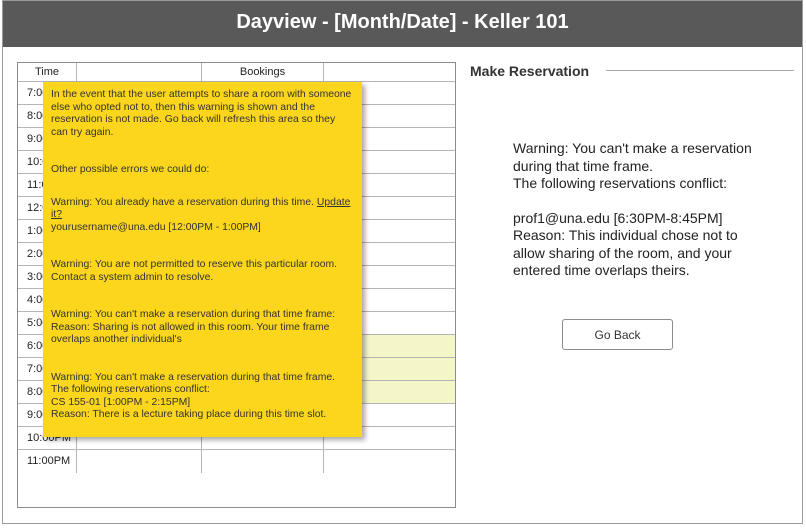  I want to click on column-header-time: Time, so click(47, 72).